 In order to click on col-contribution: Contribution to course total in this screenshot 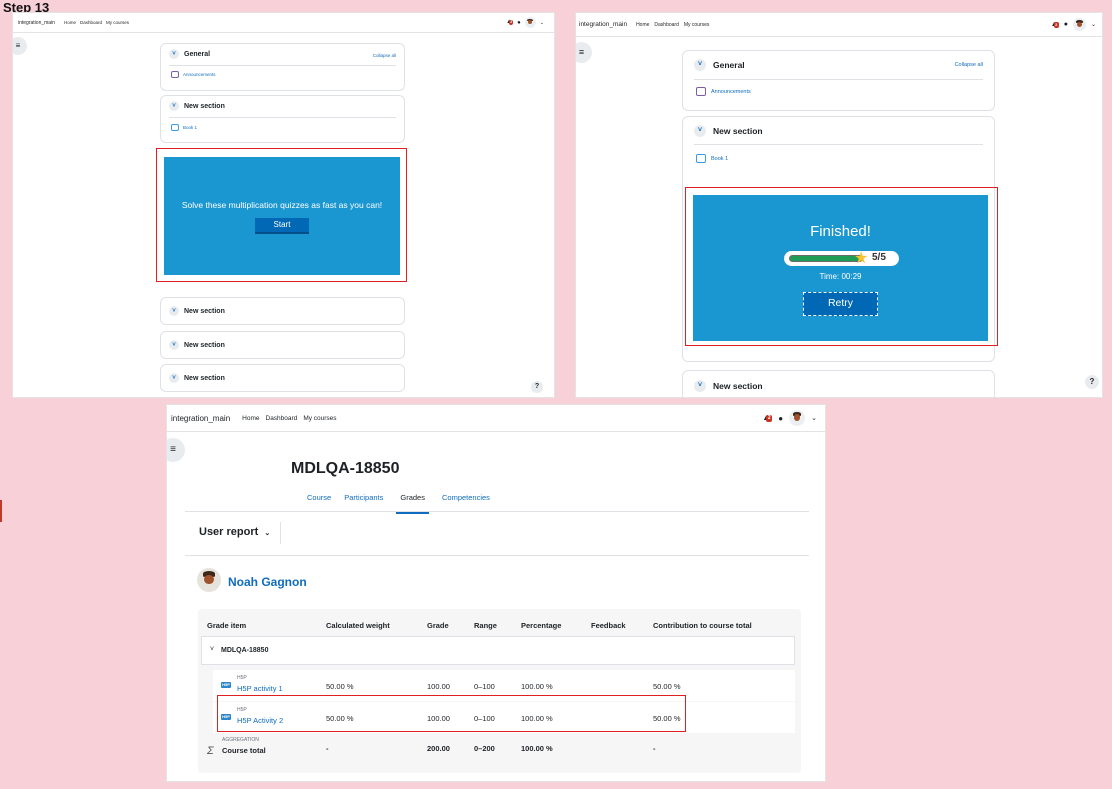, I will do `click(702, 625)`.